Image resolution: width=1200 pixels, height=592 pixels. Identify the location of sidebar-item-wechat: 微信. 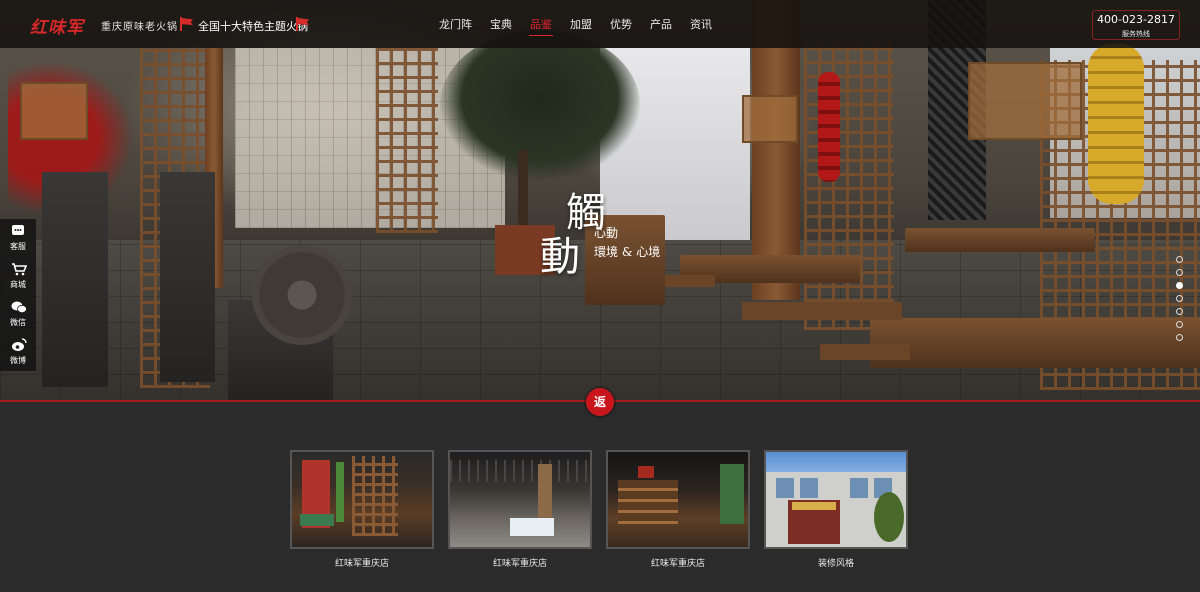
(18, 314).